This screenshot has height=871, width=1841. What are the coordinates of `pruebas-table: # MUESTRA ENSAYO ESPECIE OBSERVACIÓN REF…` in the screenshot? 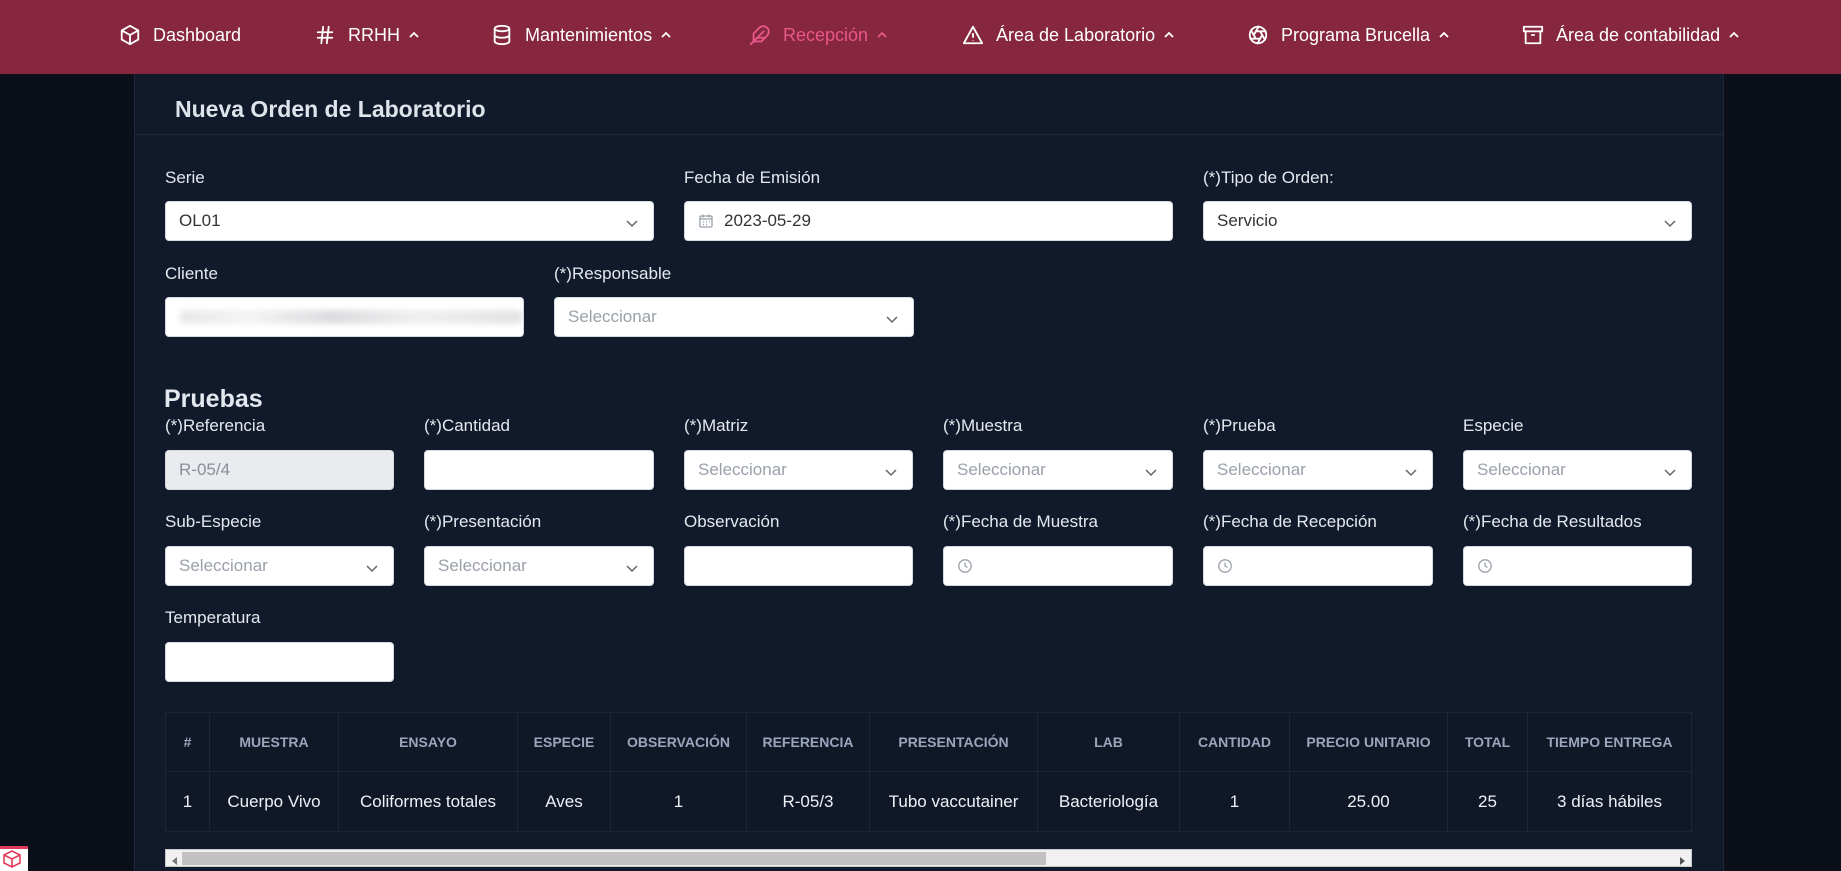 It's located at (928, 772).